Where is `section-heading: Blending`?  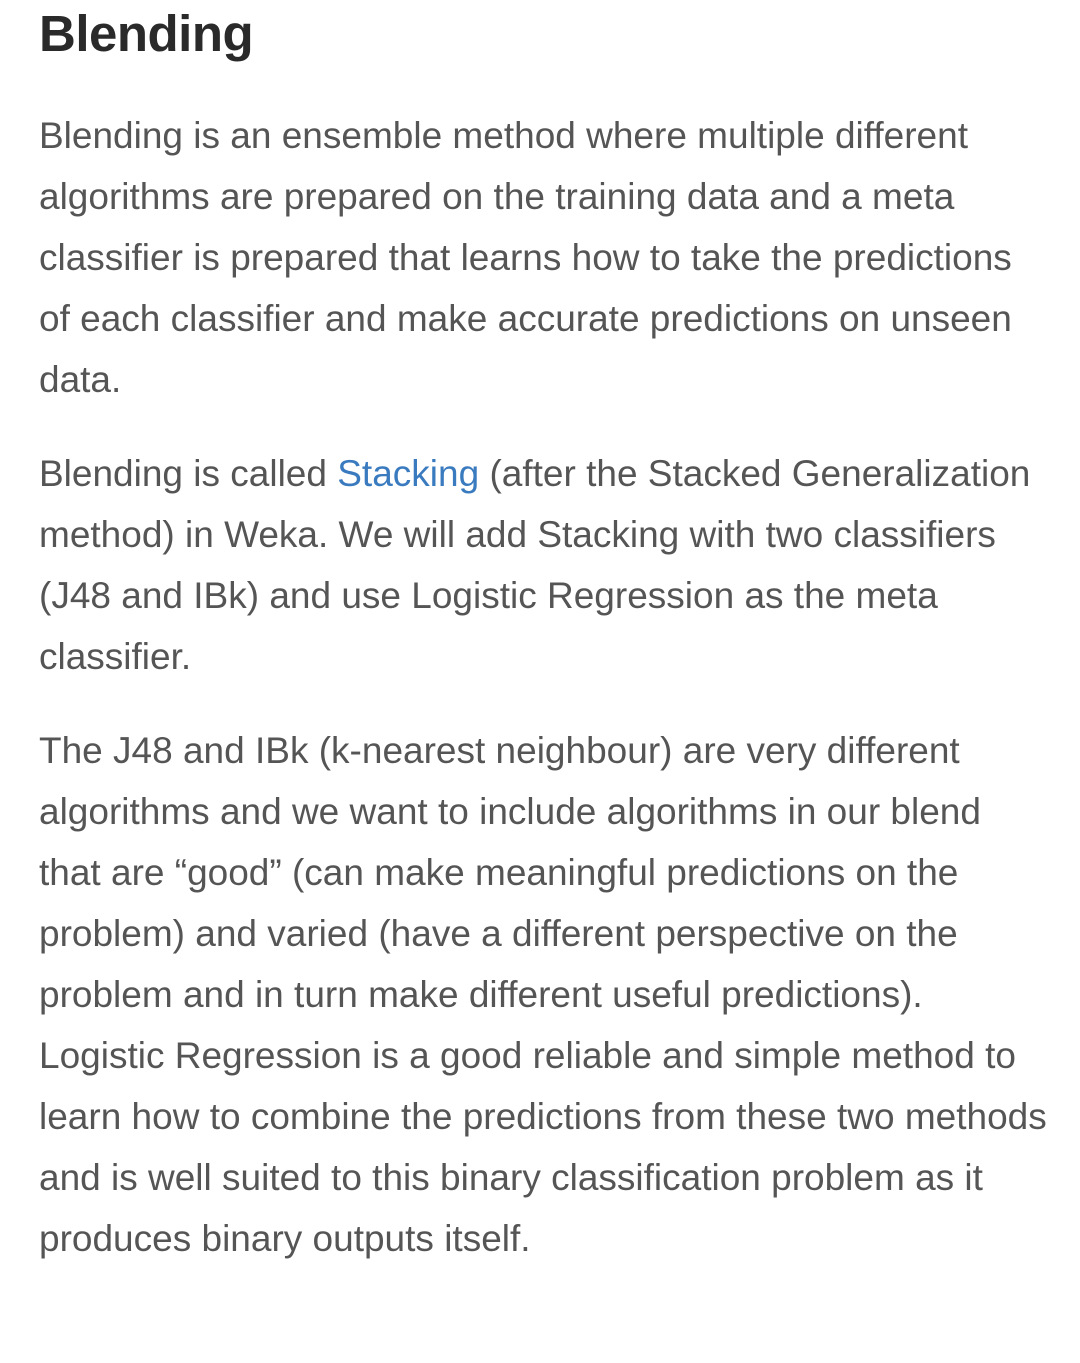 section-heading: Blending is located at coordinates (146, 33).